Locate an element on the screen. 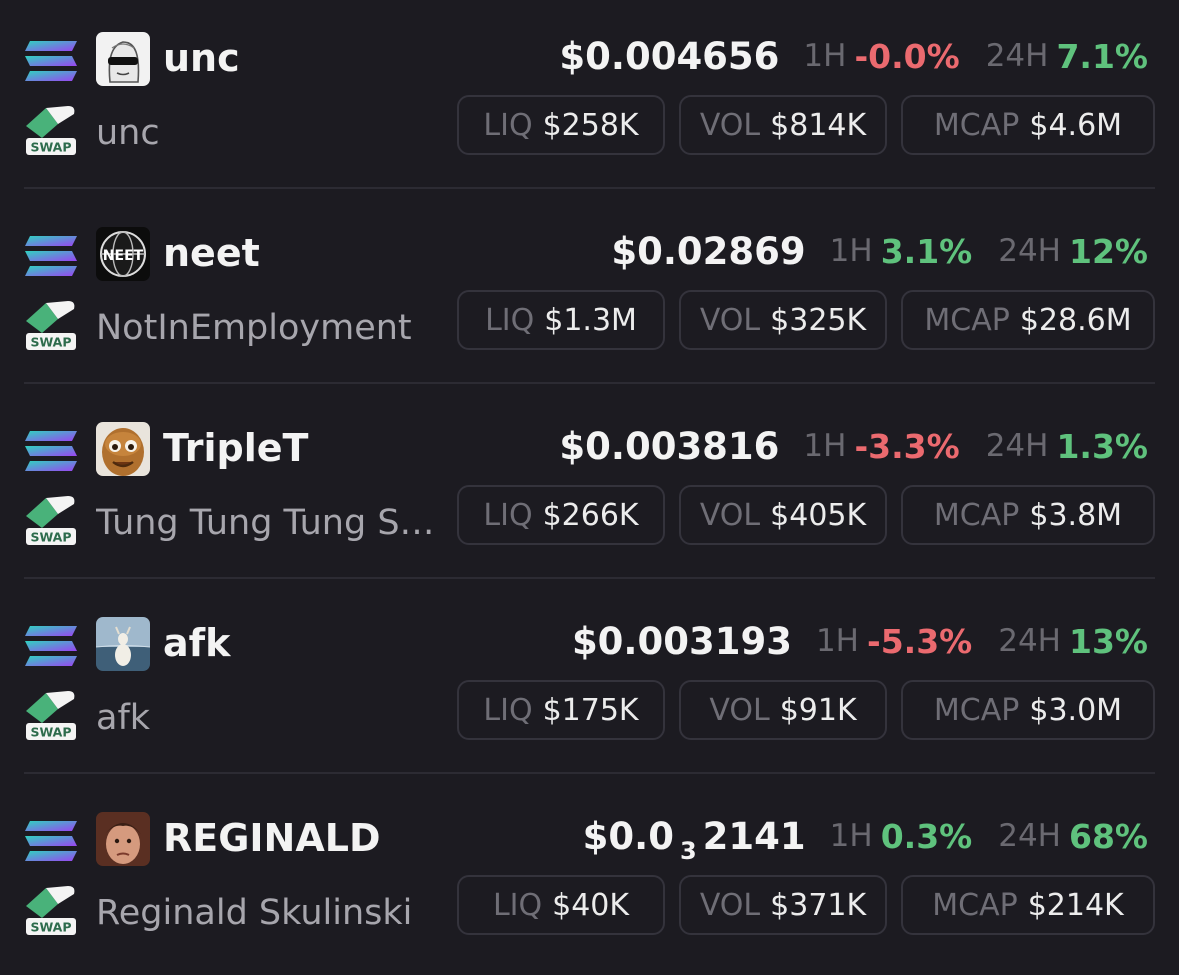 Image resolution: width=1179 pixels, height=975 pixels. volume-pill: VOL $325K is located at coordinates (783, 320).